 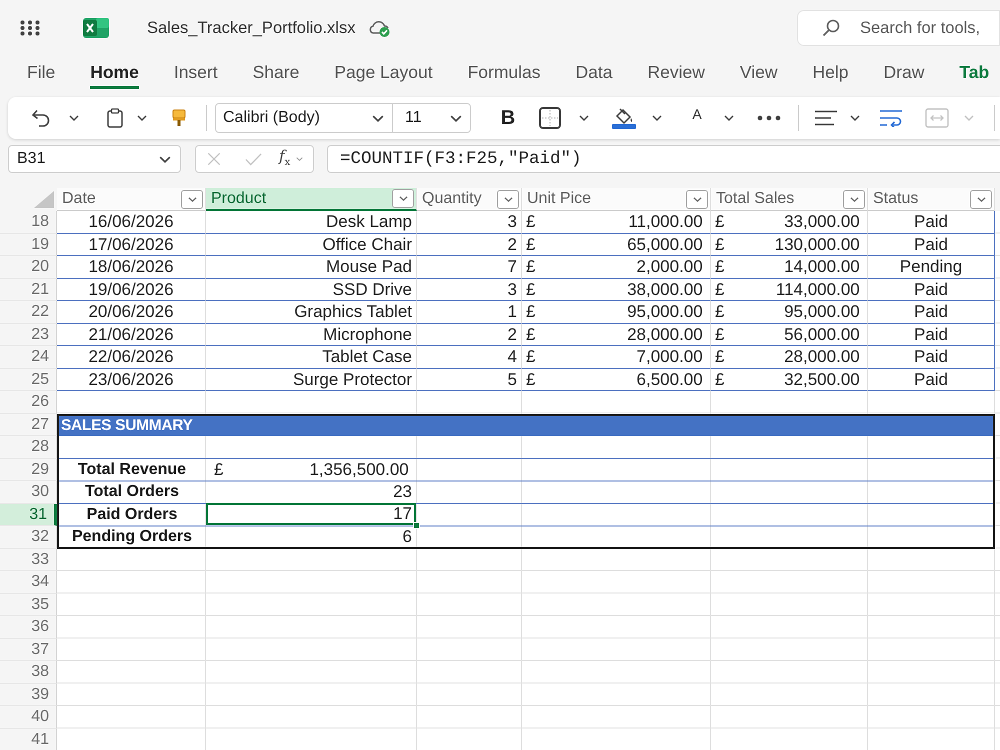 I want to click on table-cell: £ 130,000.00, so click(x=789, y=245).